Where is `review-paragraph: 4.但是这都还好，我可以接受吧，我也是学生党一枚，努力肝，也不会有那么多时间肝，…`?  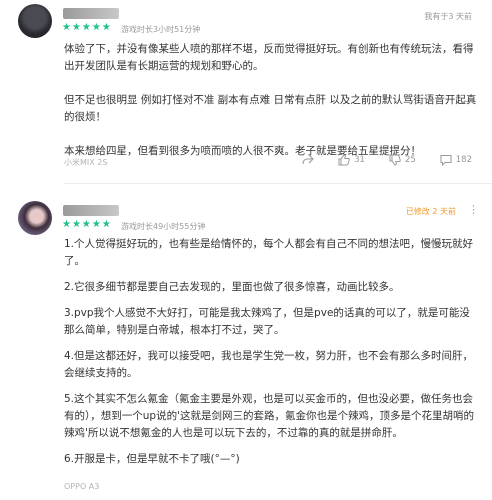
review-paragraph: 4.但是这都还好，我可以接受吧，我也是学生党一枚，努力肝，也不会有那么多时间肝，… is located at coordinates (269, 364).